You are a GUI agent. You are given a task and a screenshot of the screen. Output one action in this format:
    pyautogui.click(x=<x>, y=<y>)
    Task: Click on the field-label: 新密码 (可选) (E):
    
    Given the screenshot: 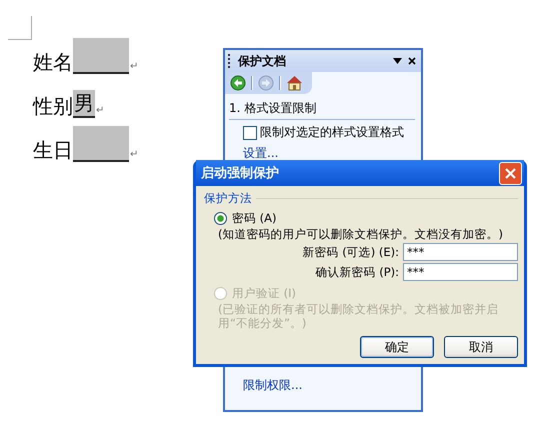 What is the action you would take?
    pyautogui.click(x=350, y=252)
    